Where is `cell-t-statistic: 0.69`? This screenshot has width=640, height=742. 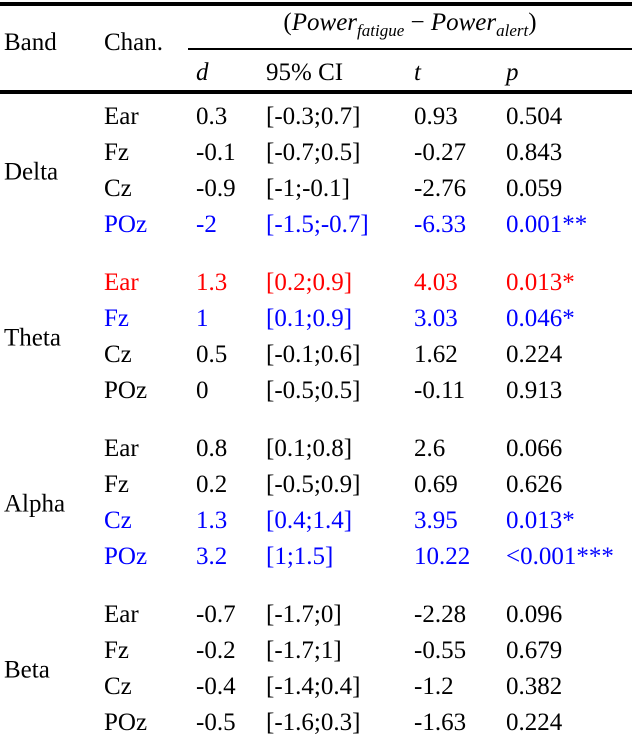
cell-t-statistic: 0.69 is located at coordinates (436, 484).